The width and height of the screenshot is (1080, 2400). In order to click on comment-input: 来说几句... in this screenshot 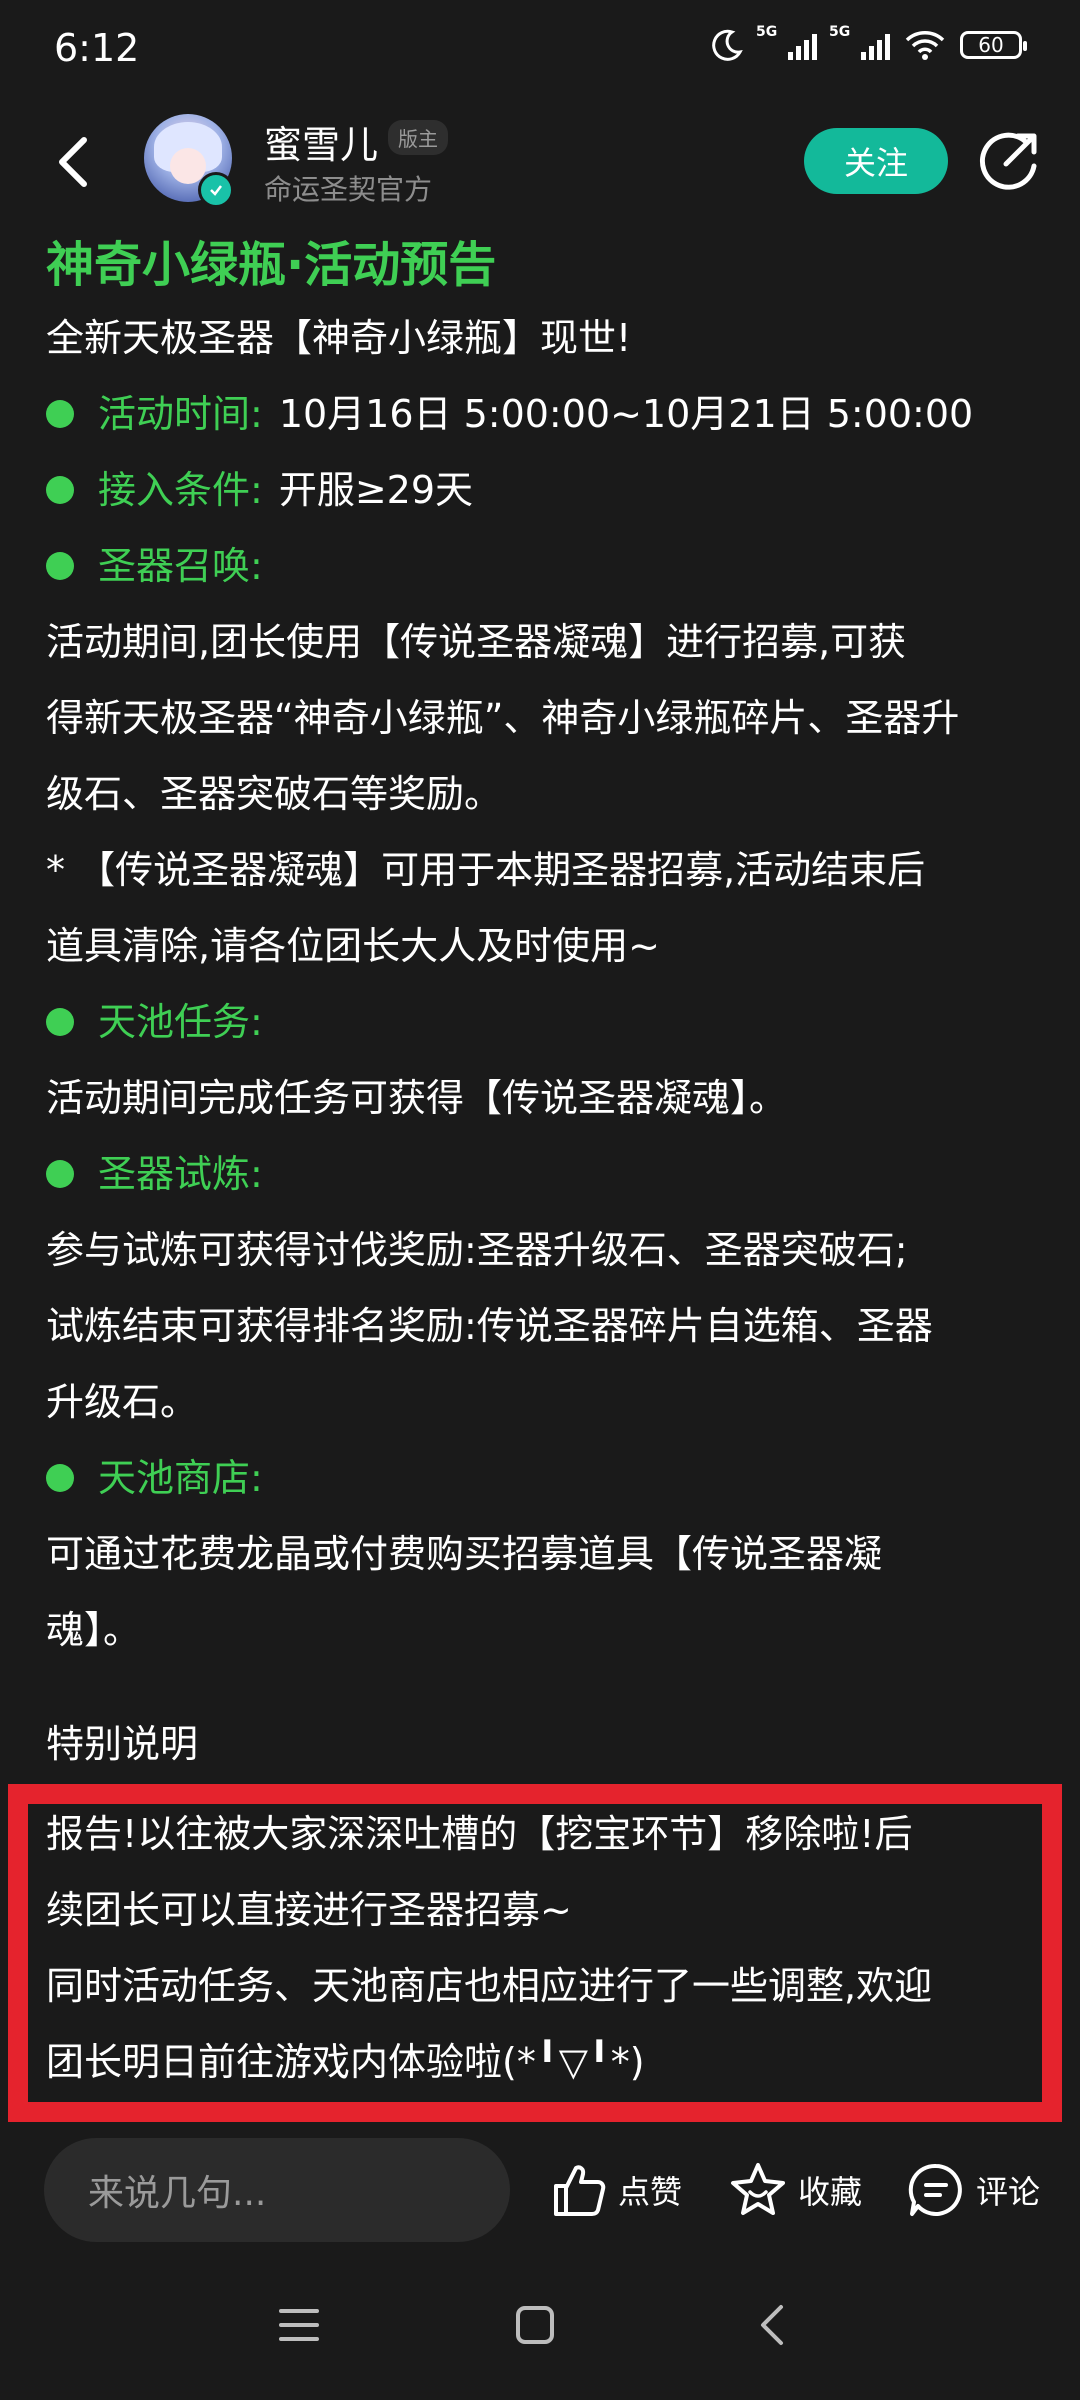, I will do `click(277, 2190)`.